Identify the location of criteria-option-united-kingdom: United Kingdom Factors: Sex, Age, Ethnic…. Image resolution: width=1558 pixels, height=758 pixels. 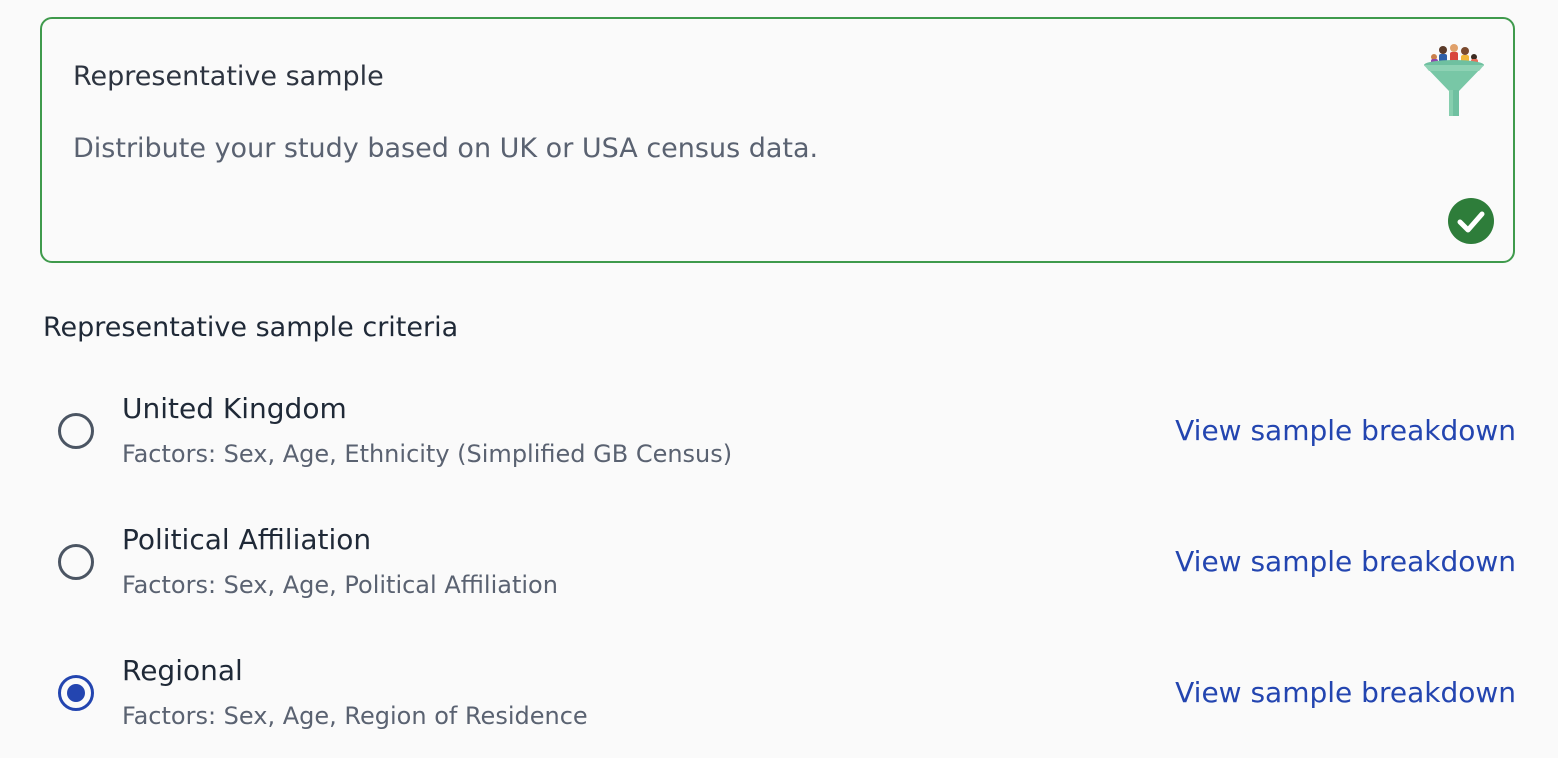
(788, 442).